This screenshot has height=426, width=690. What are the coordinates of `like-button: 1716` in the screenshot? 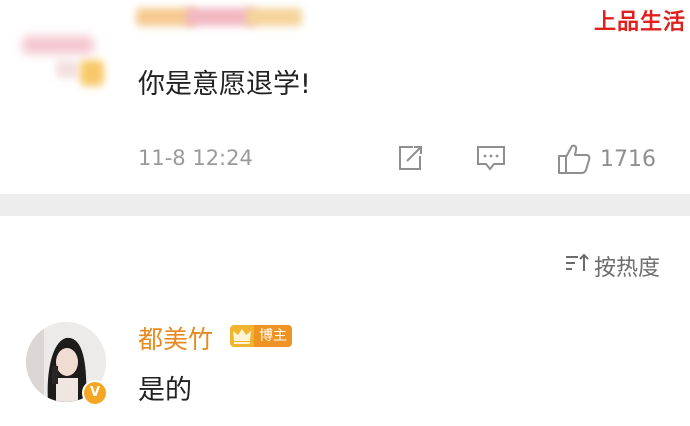 It's located at (606, 159).